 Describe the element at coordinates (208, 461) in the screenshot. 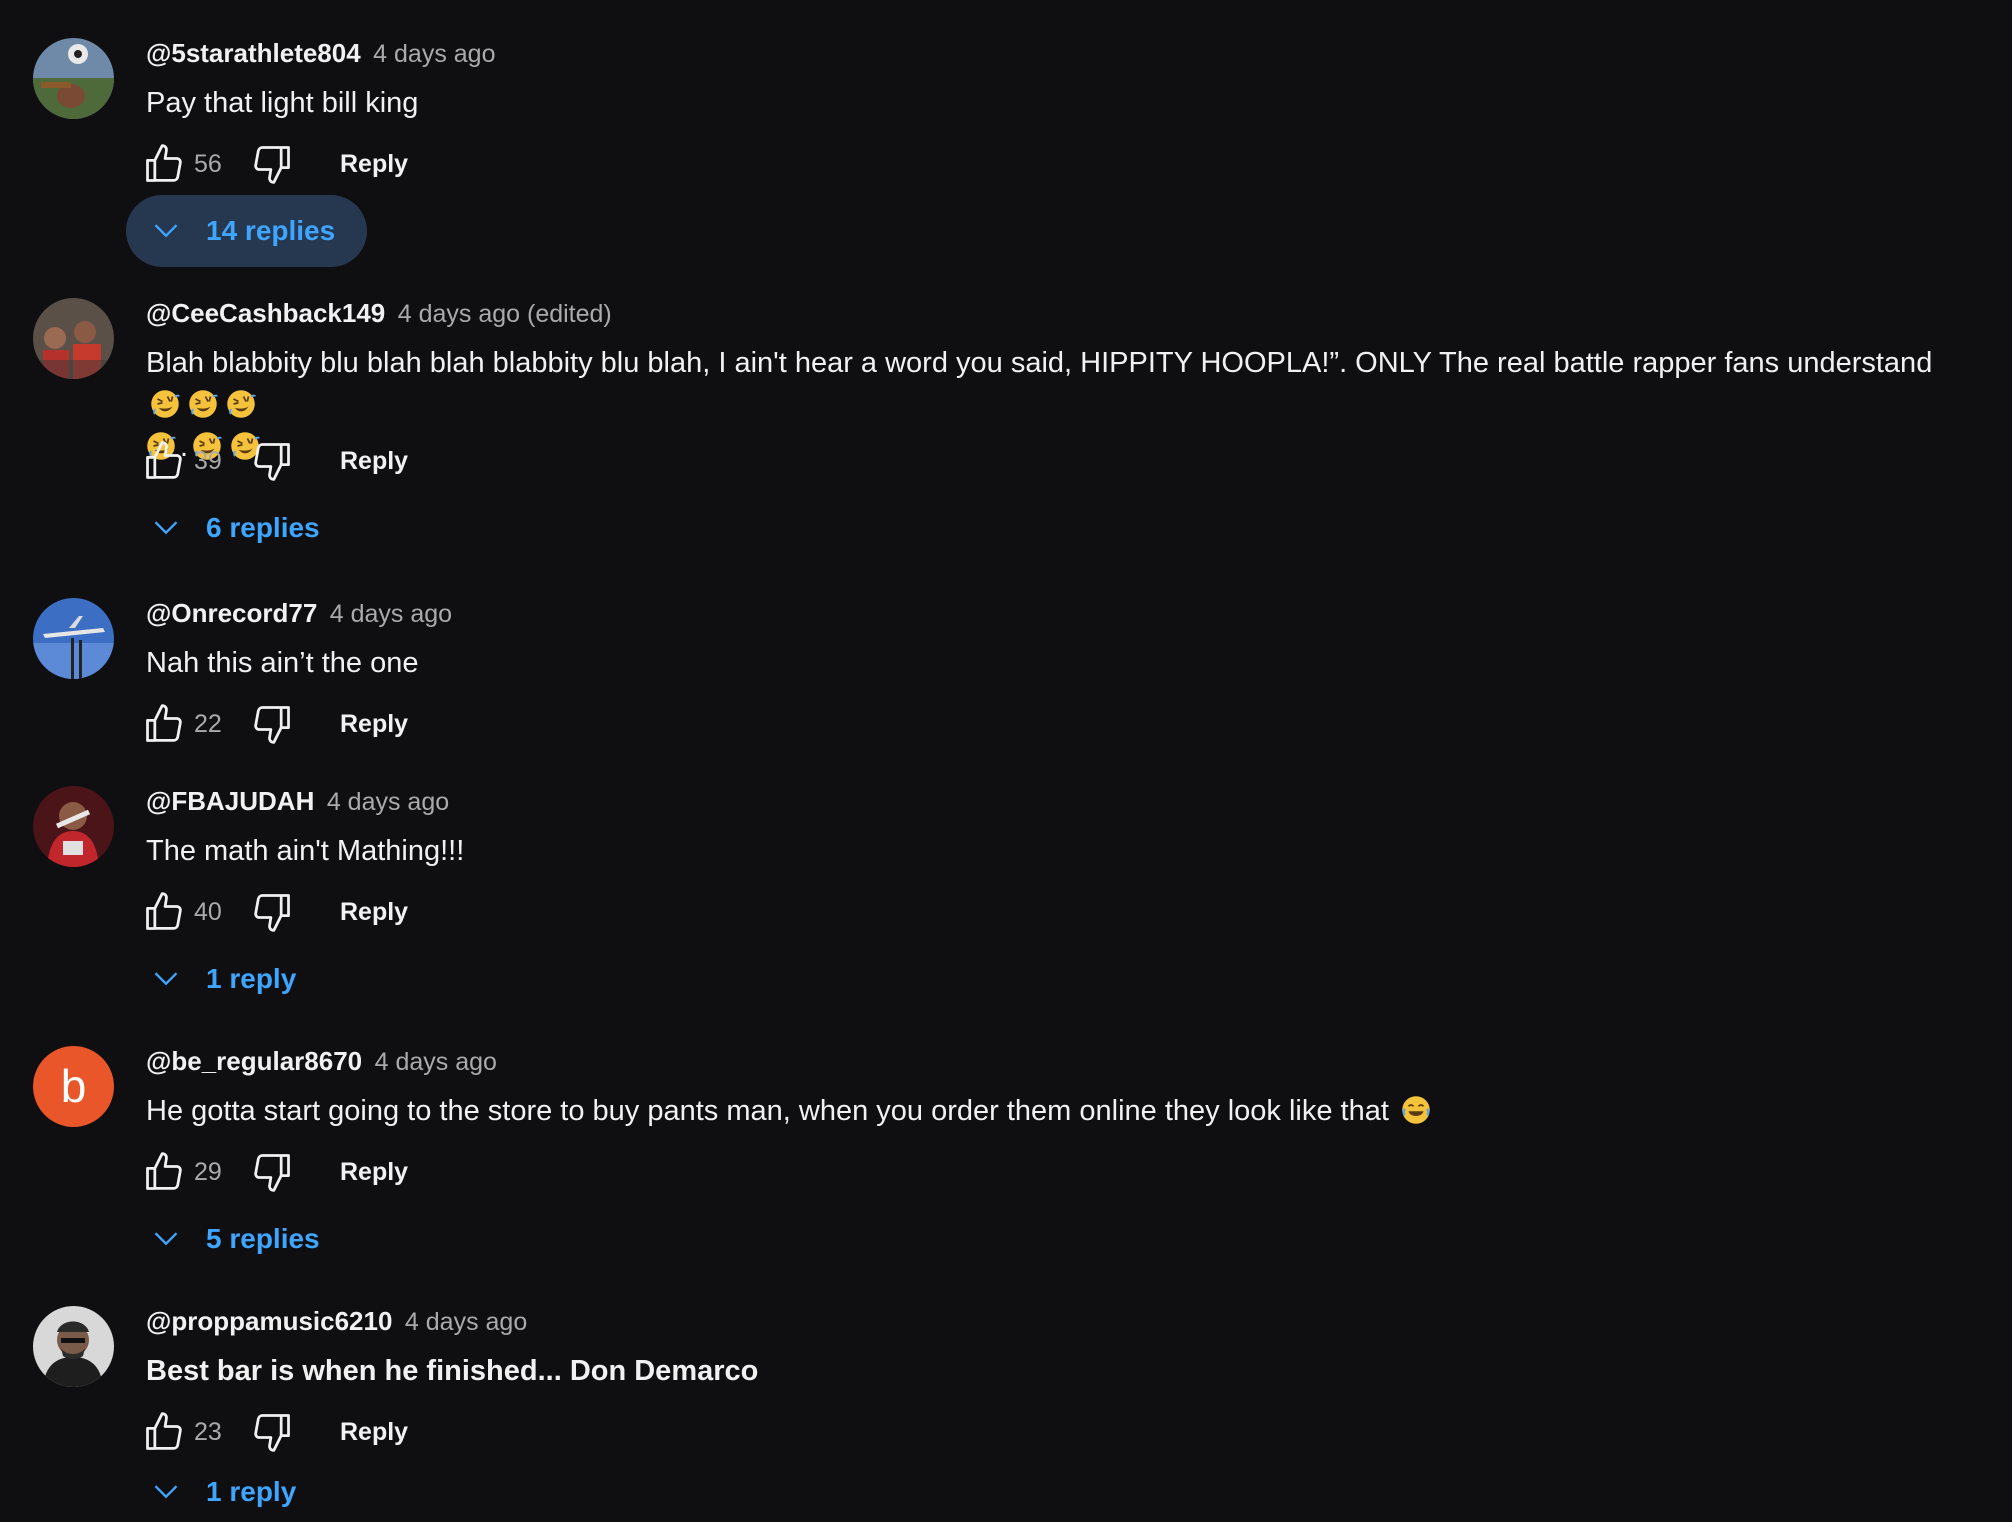

I see `like-count: 39` at that location.